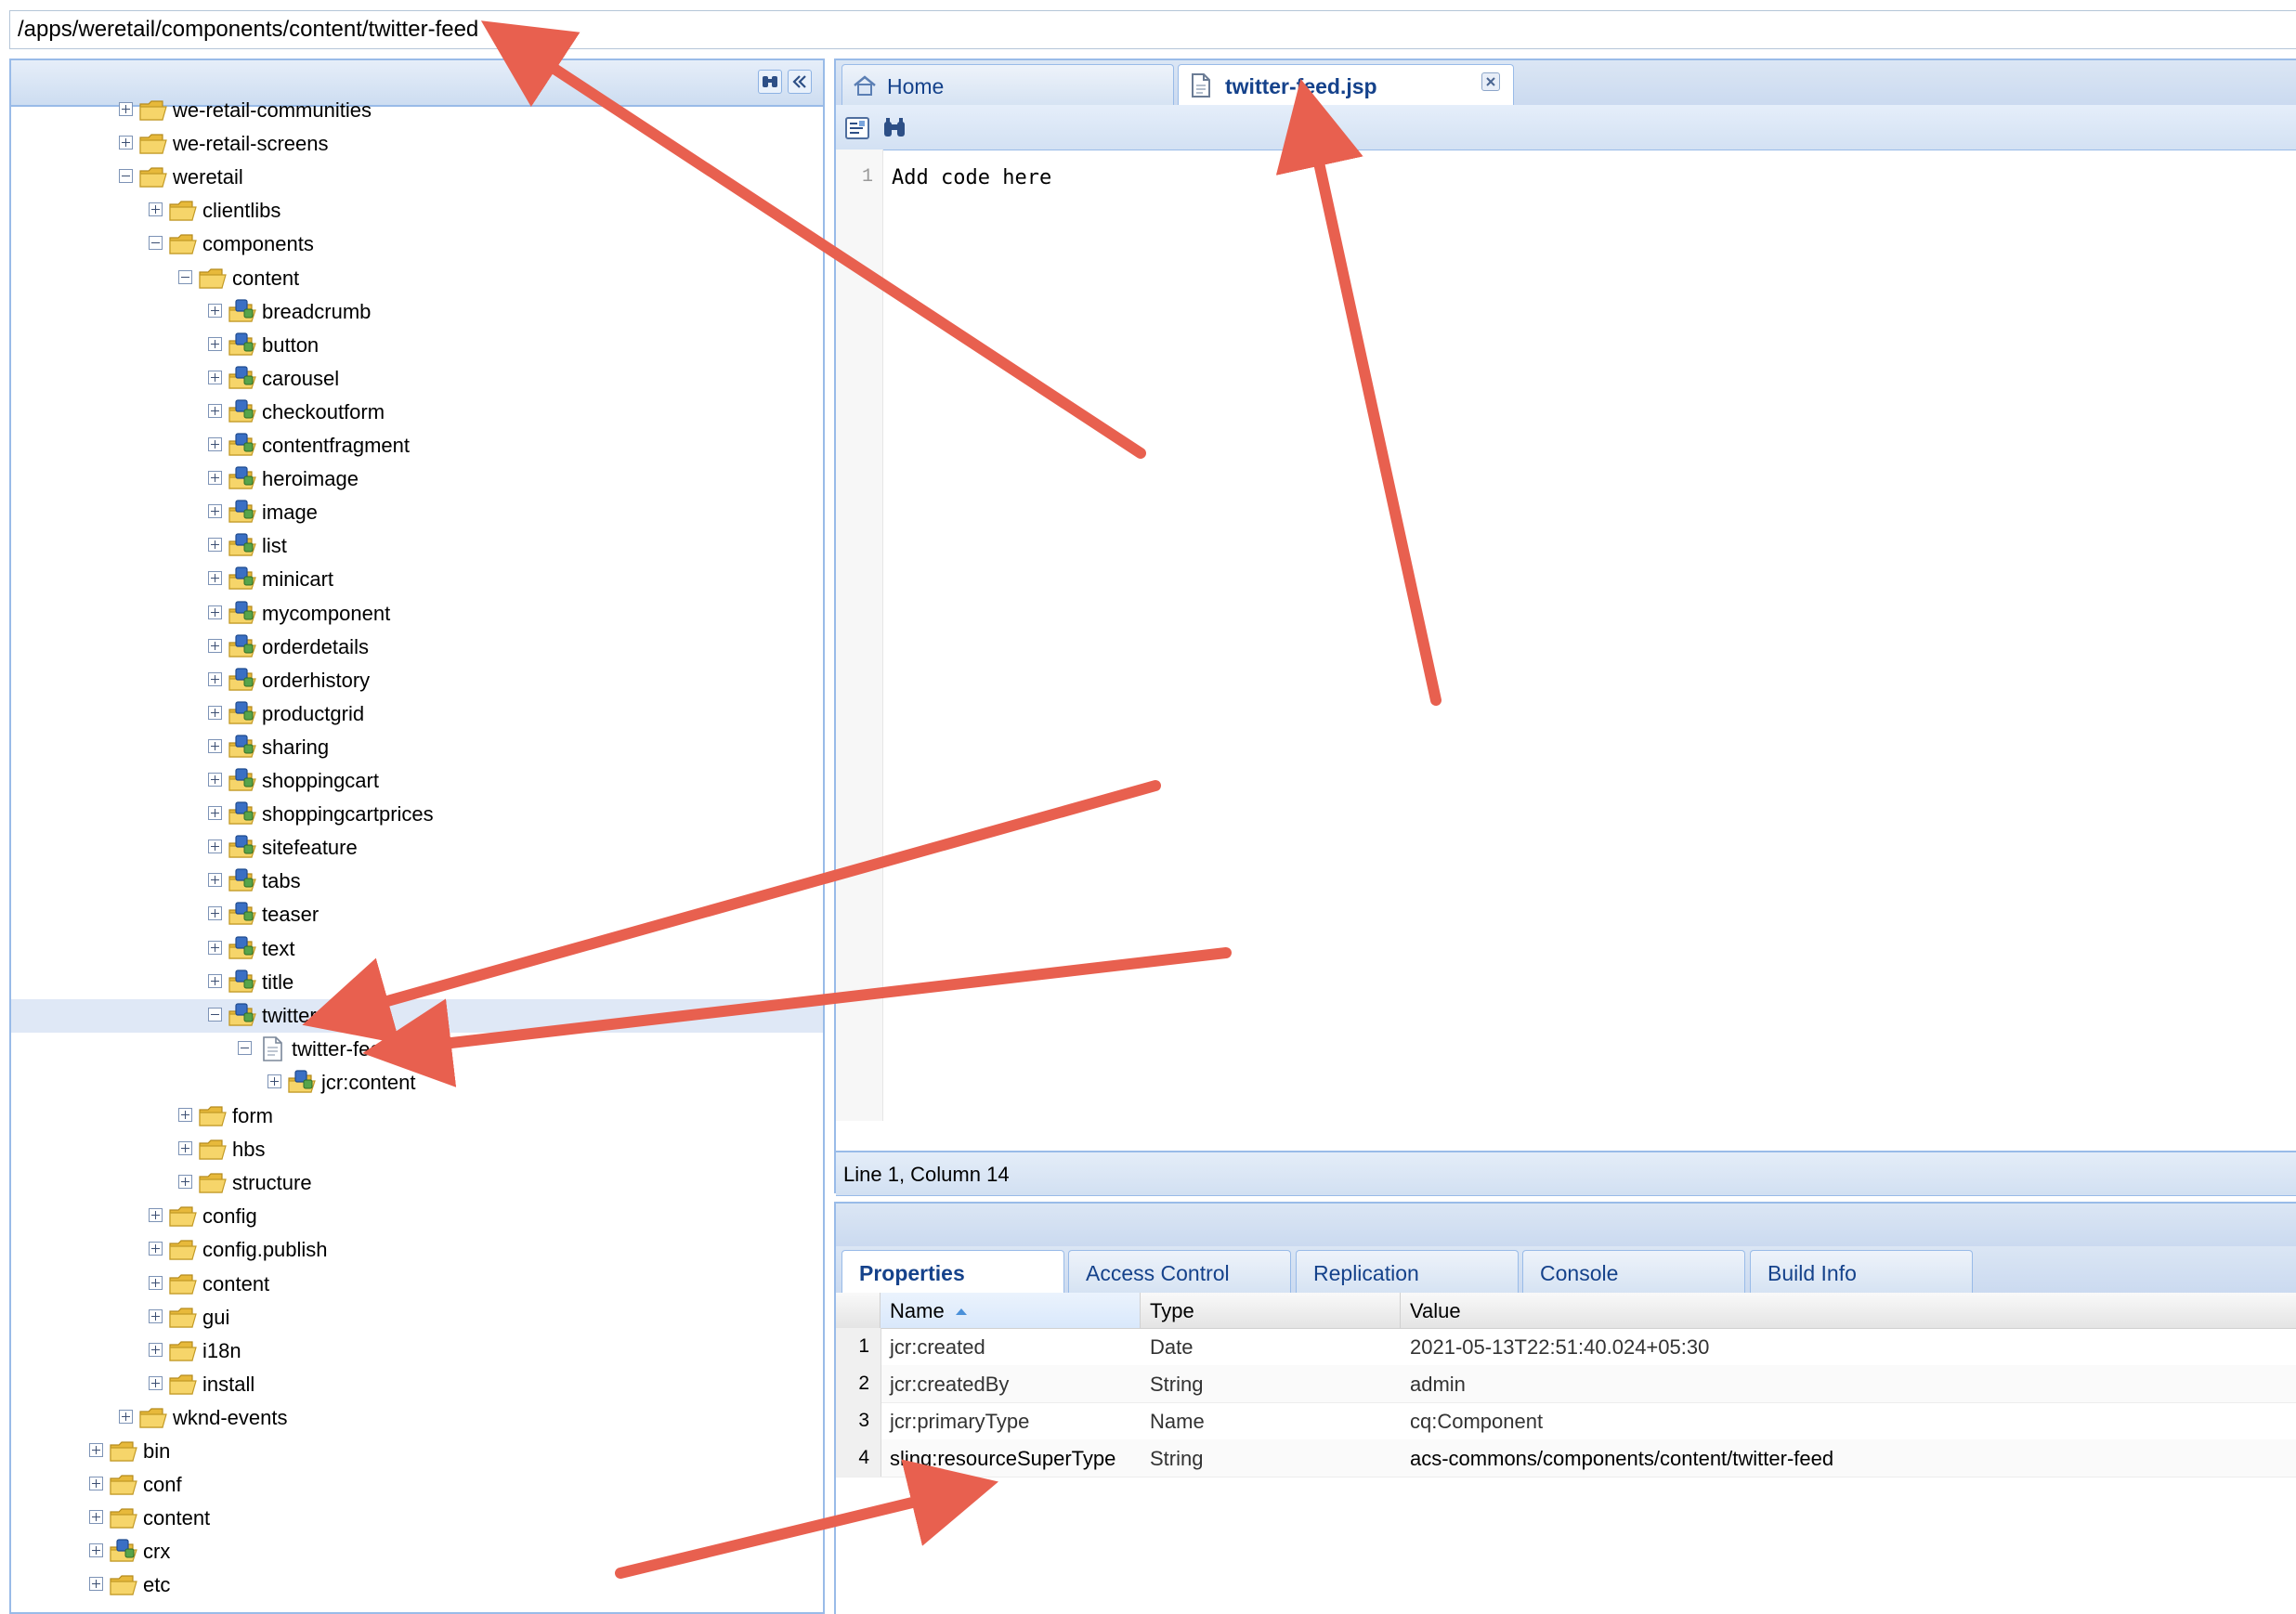 The image size is (2296, 1614). I want to click on tree-node: text, so click(417, 949).